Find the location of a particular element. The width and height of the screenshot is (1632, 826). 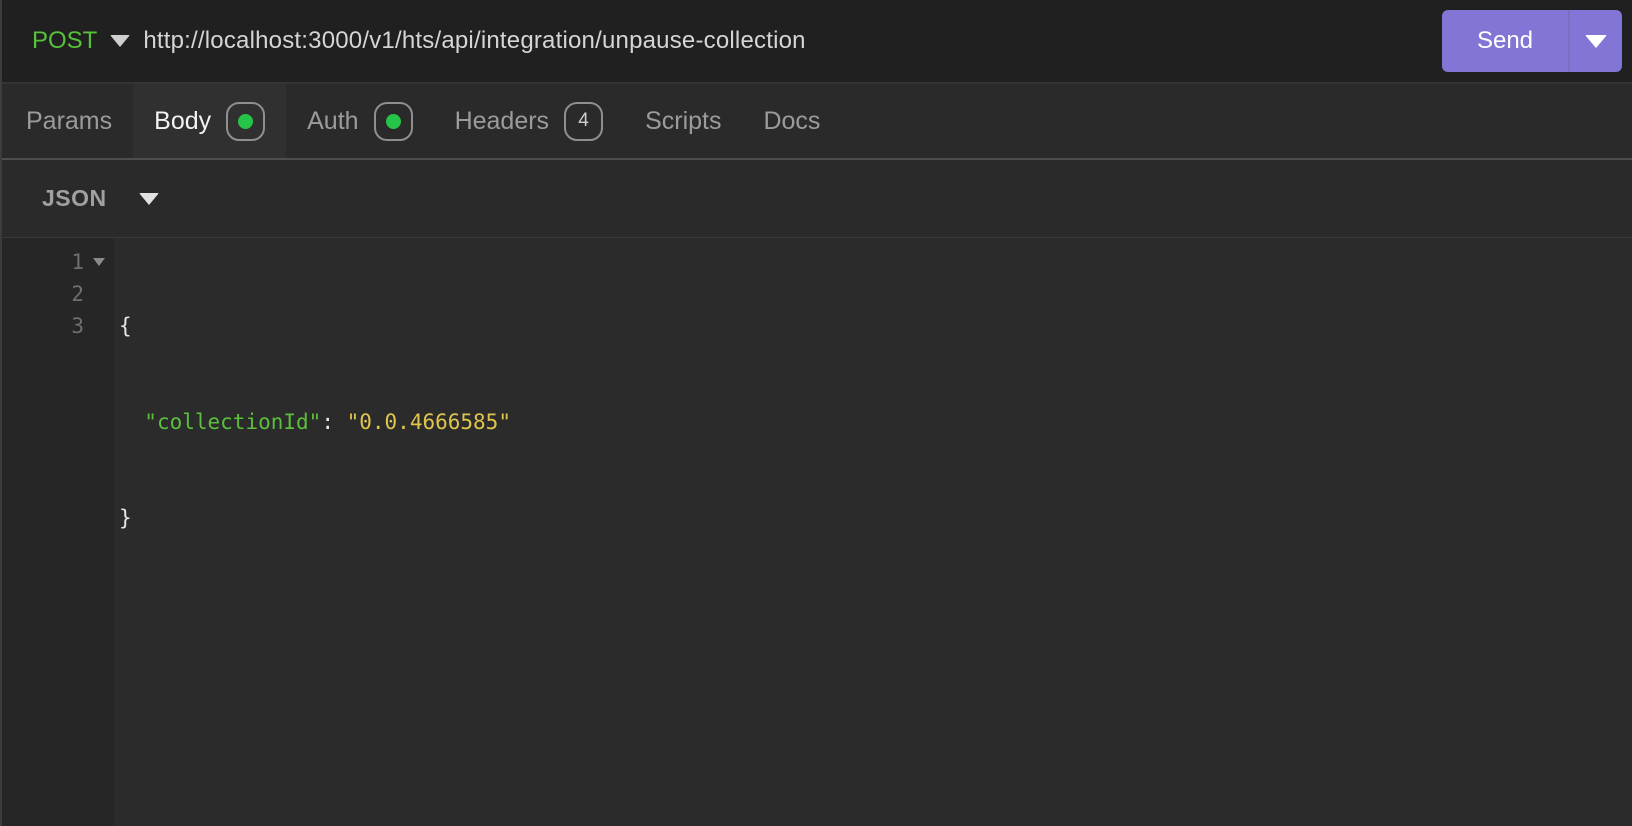

line-number: 3 is located at coordinates (77, 326).